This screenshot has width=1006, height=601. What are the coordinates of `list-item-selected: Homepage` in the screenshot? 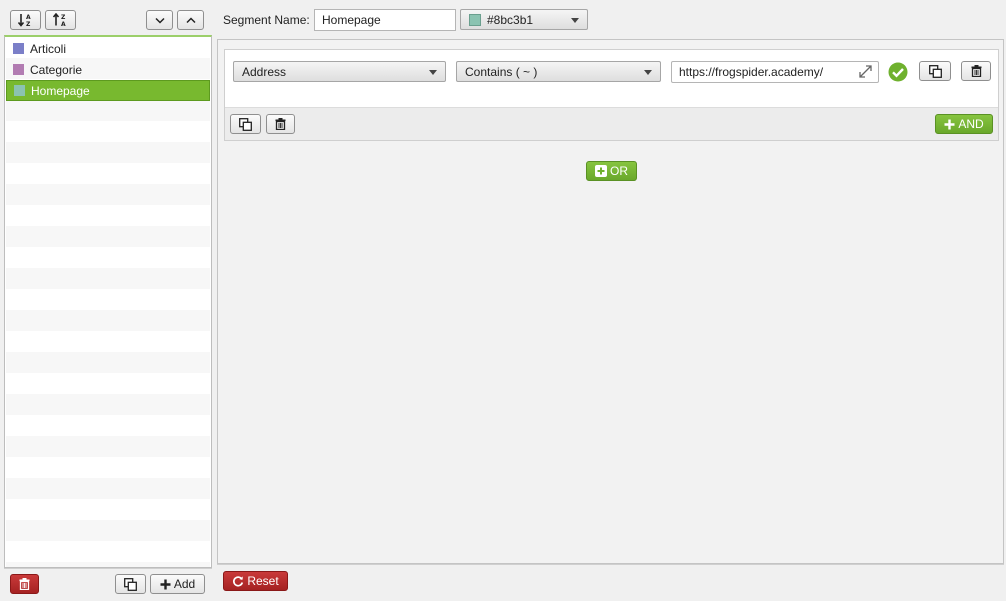 It's located at (108, 90).